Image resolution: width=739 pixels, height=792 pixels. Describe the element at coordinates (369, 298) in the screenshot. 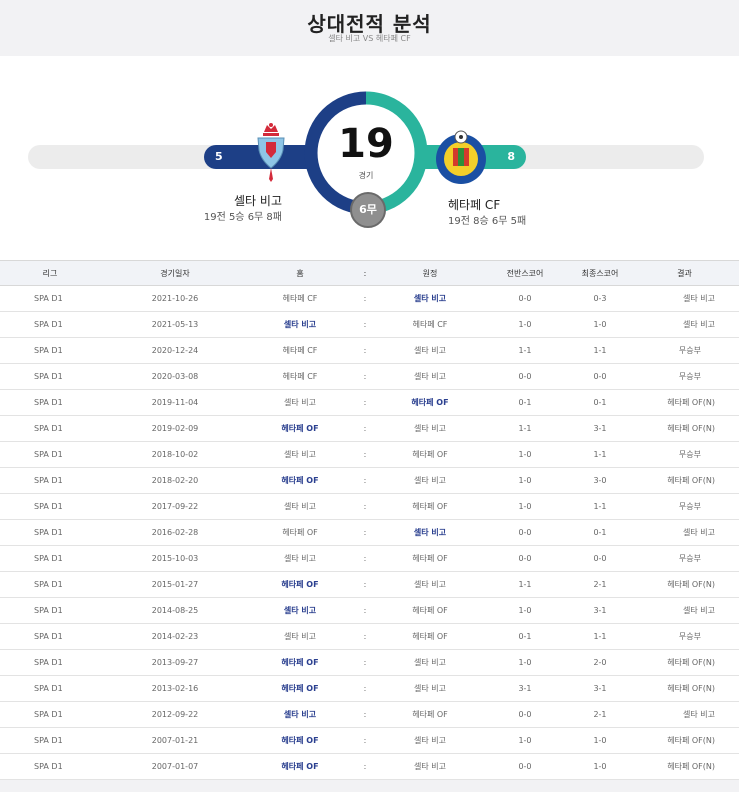

I see `table-row: SPA D1 2021-10-26 헤타페 CF: 셀타 비고 0-0 0-3 셀타 비고` at that location.